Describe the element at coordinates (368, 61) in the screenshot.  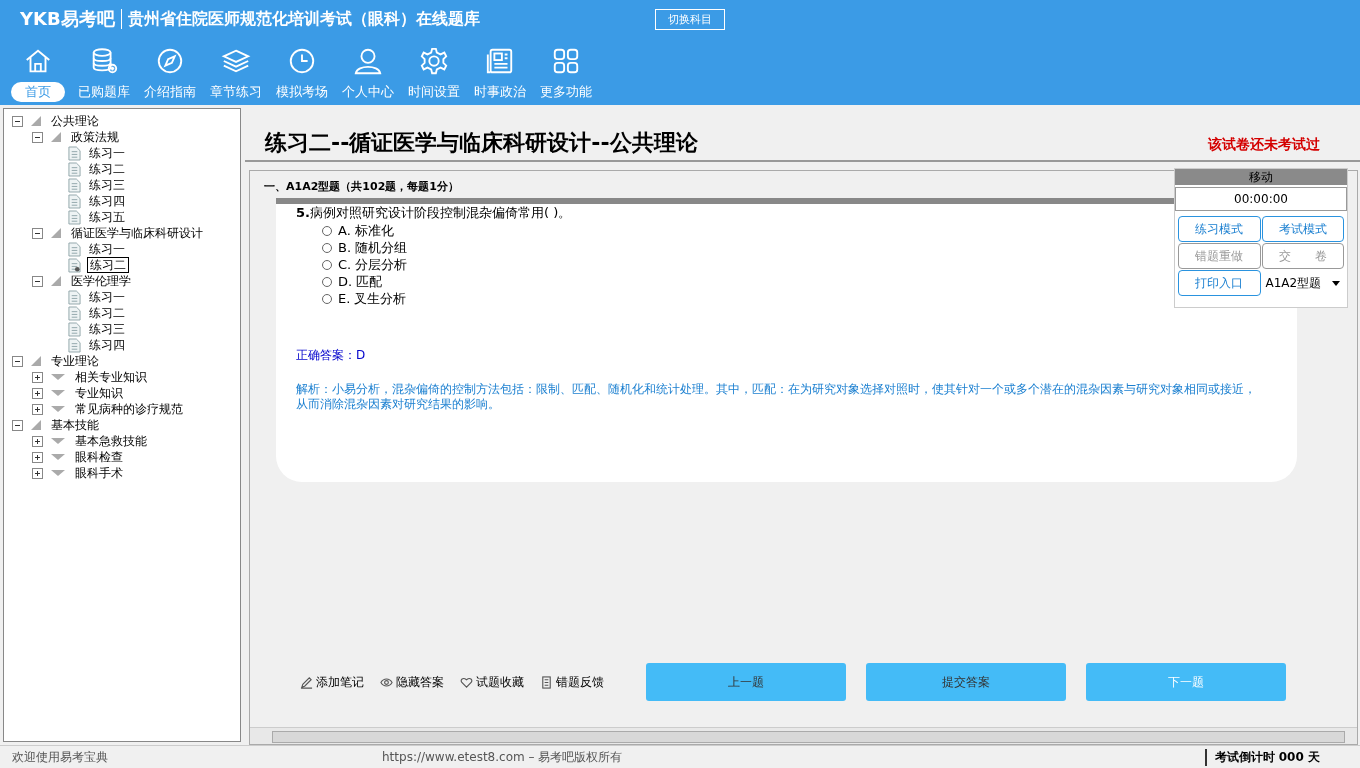
I see `user-icon` at that location.